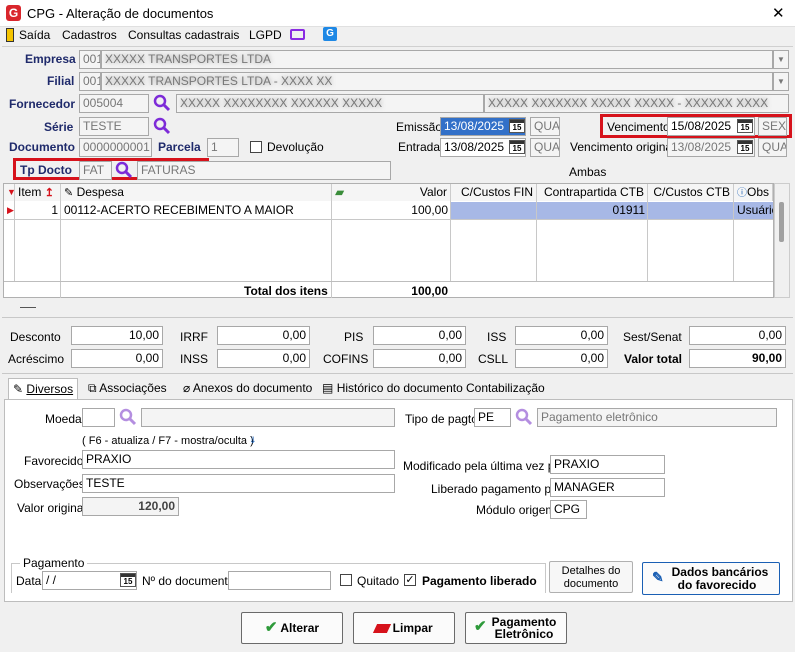 This screenshot has width=795, height=652. What do you see at coordinates (196, 210) in the screenshot?
I see `row-despesa: 00112-ACERTO RECEBIMENTO A MAIOR` at bounding box center [196, 210].